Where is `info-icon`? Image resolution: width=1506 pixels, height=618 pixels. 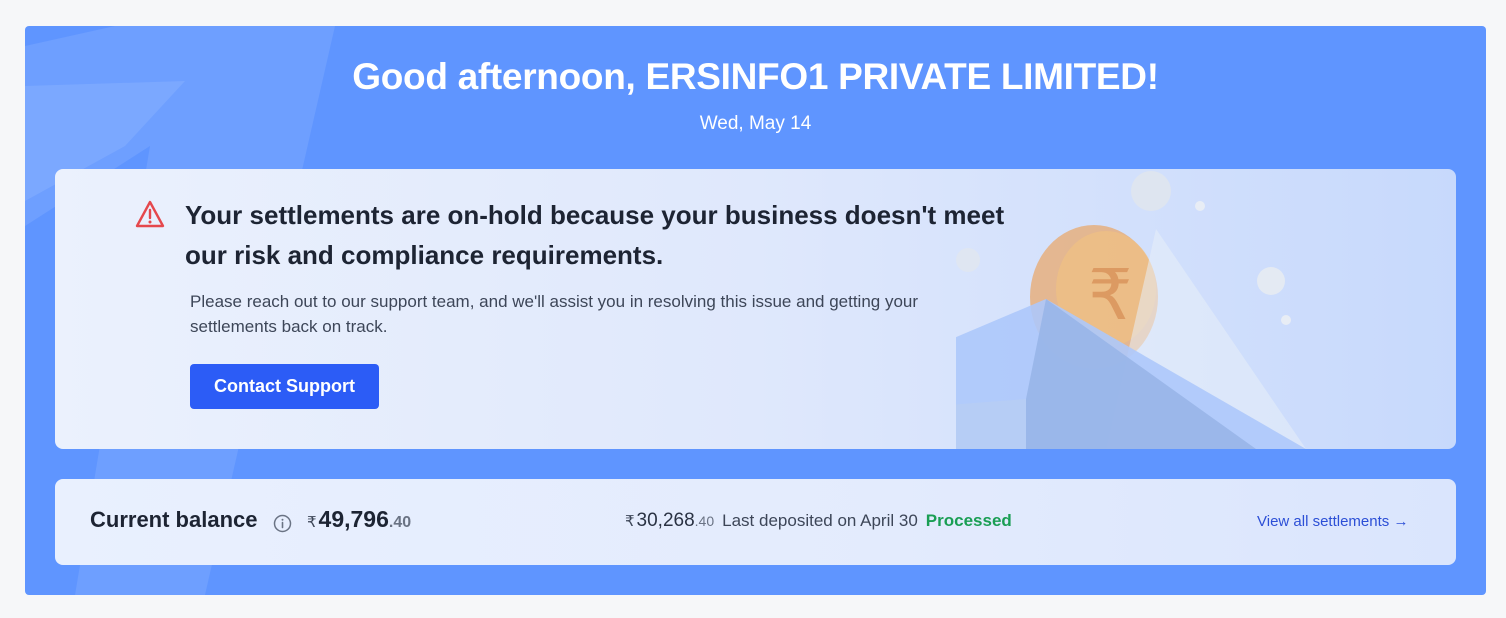 info-icon is located at coordinates (282, 523).